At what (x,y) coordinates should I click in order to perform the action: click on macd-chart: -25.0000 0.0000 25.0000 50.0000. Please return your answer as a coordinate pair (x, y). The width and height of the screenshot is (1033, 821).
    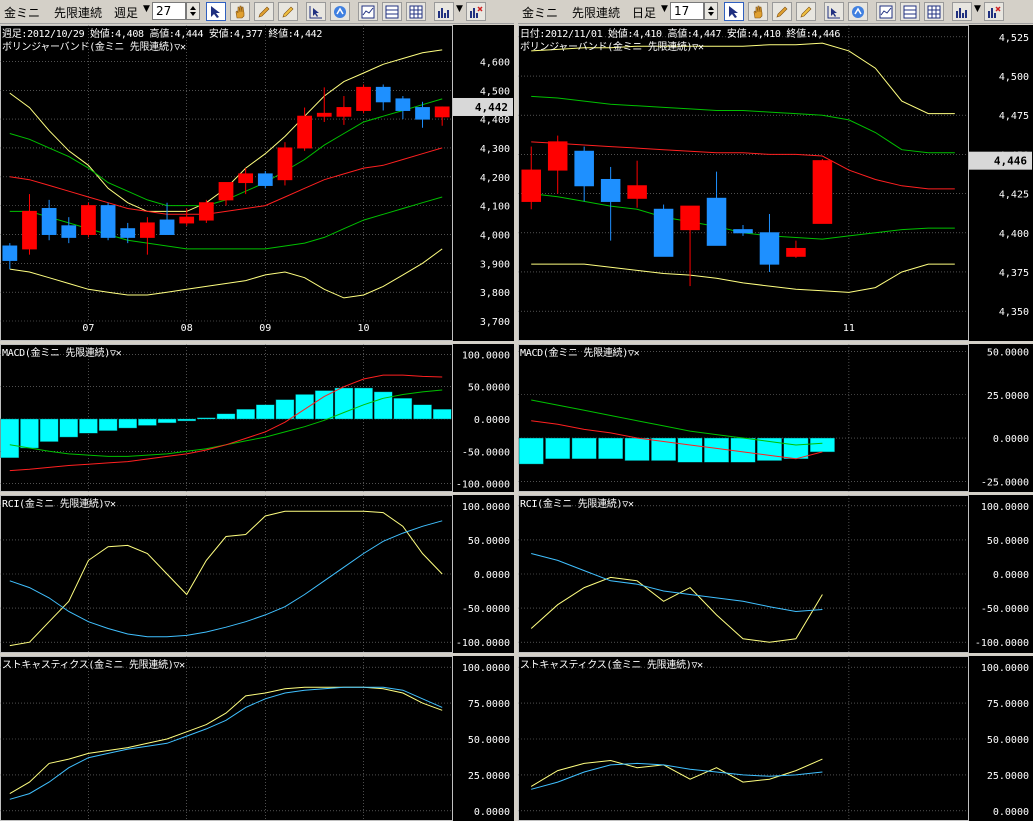
    Looking at the image, I should click on (775, 418).